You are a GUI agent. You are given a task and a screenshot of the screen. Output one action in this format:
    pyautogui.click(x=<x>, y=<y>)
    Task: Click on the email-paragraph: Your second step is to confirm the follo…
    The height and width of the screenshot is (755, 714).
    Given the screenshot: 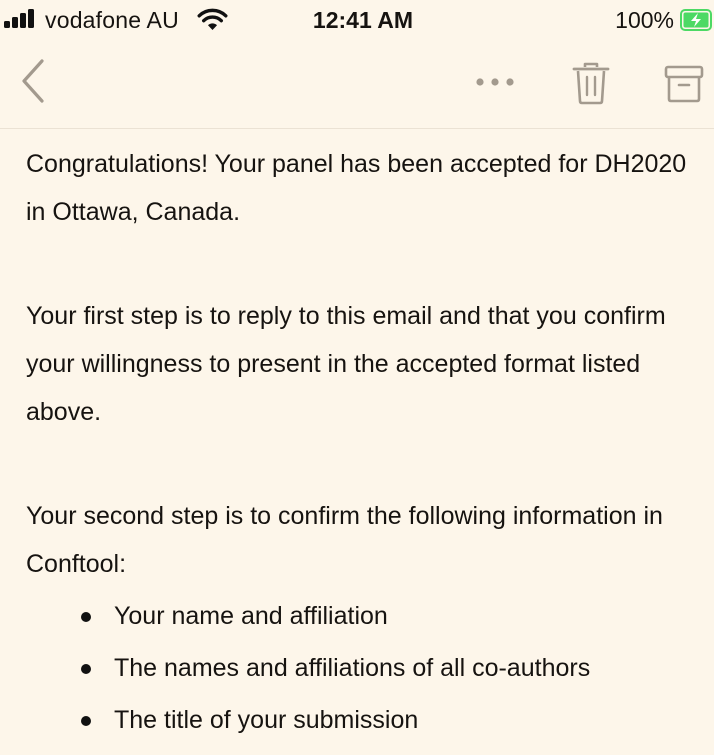 What is the action you would take?
    pyautogui.click(x=344, y=540)
    